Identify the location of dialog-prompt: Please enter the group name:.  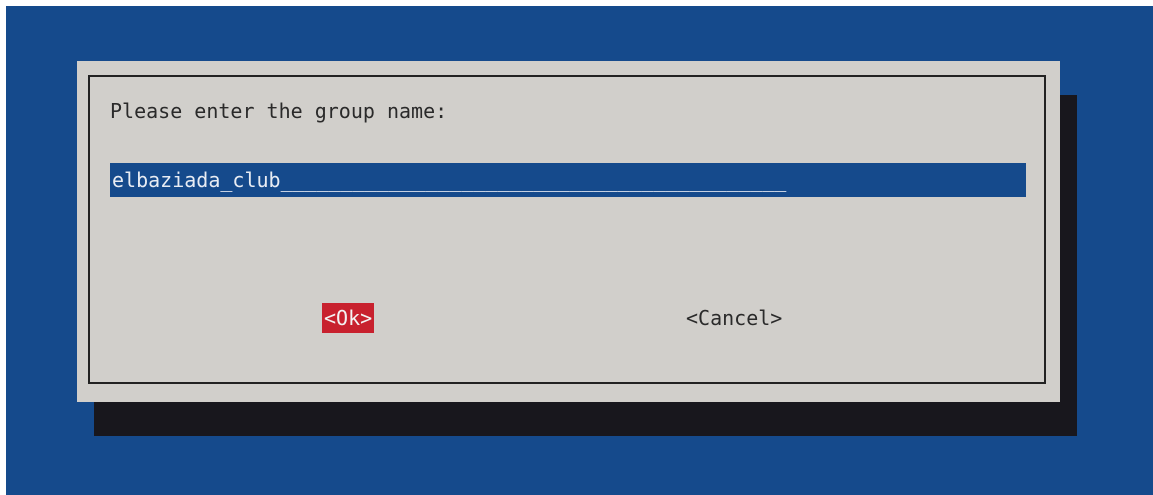
(279, 111).